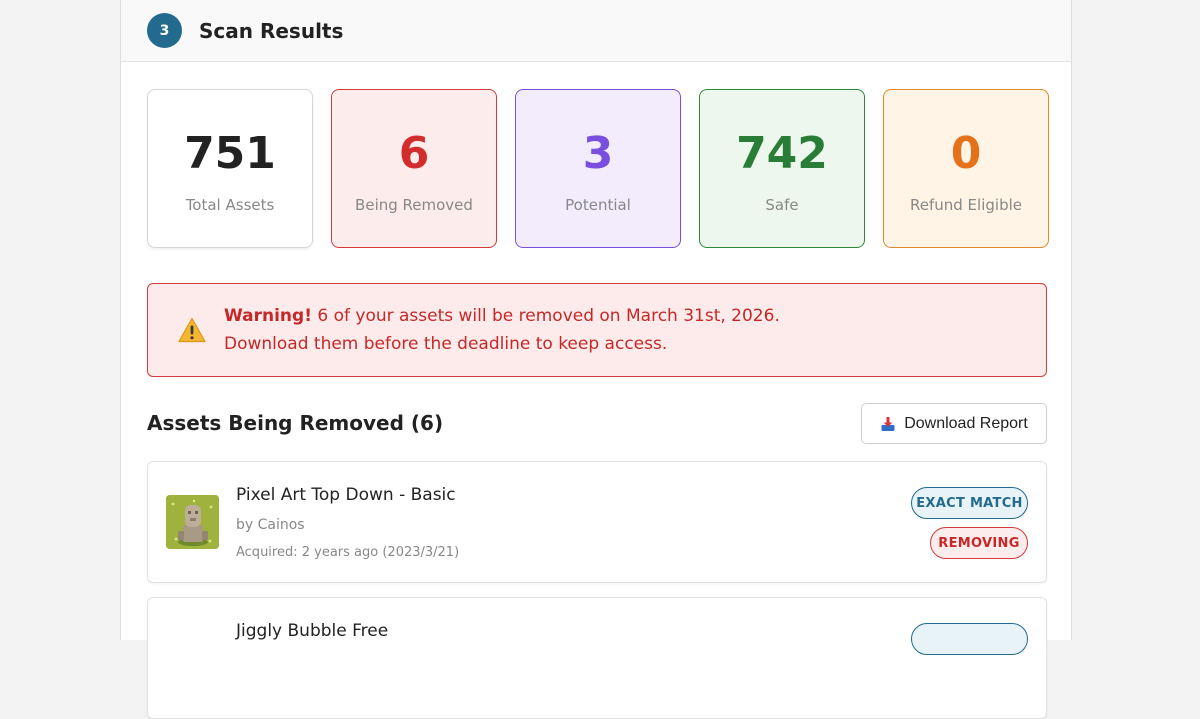 The height and width of the screenshot is (719, 1200). Describe the element at coordinates (414, 153) in the screenshot. I see `stat-value: 6` at that location.